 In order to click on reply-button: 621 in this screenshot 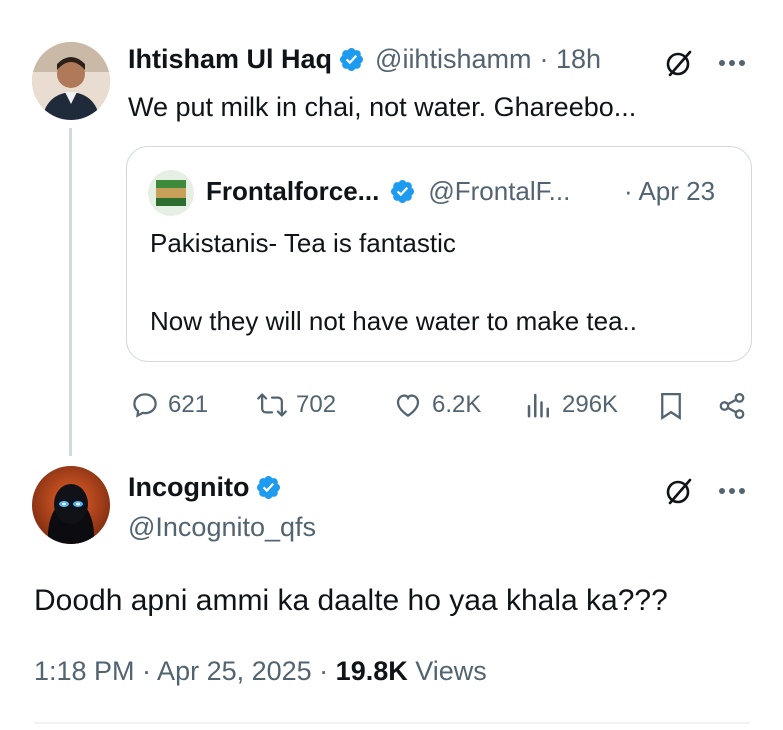, I will do `click(169, 405)`.